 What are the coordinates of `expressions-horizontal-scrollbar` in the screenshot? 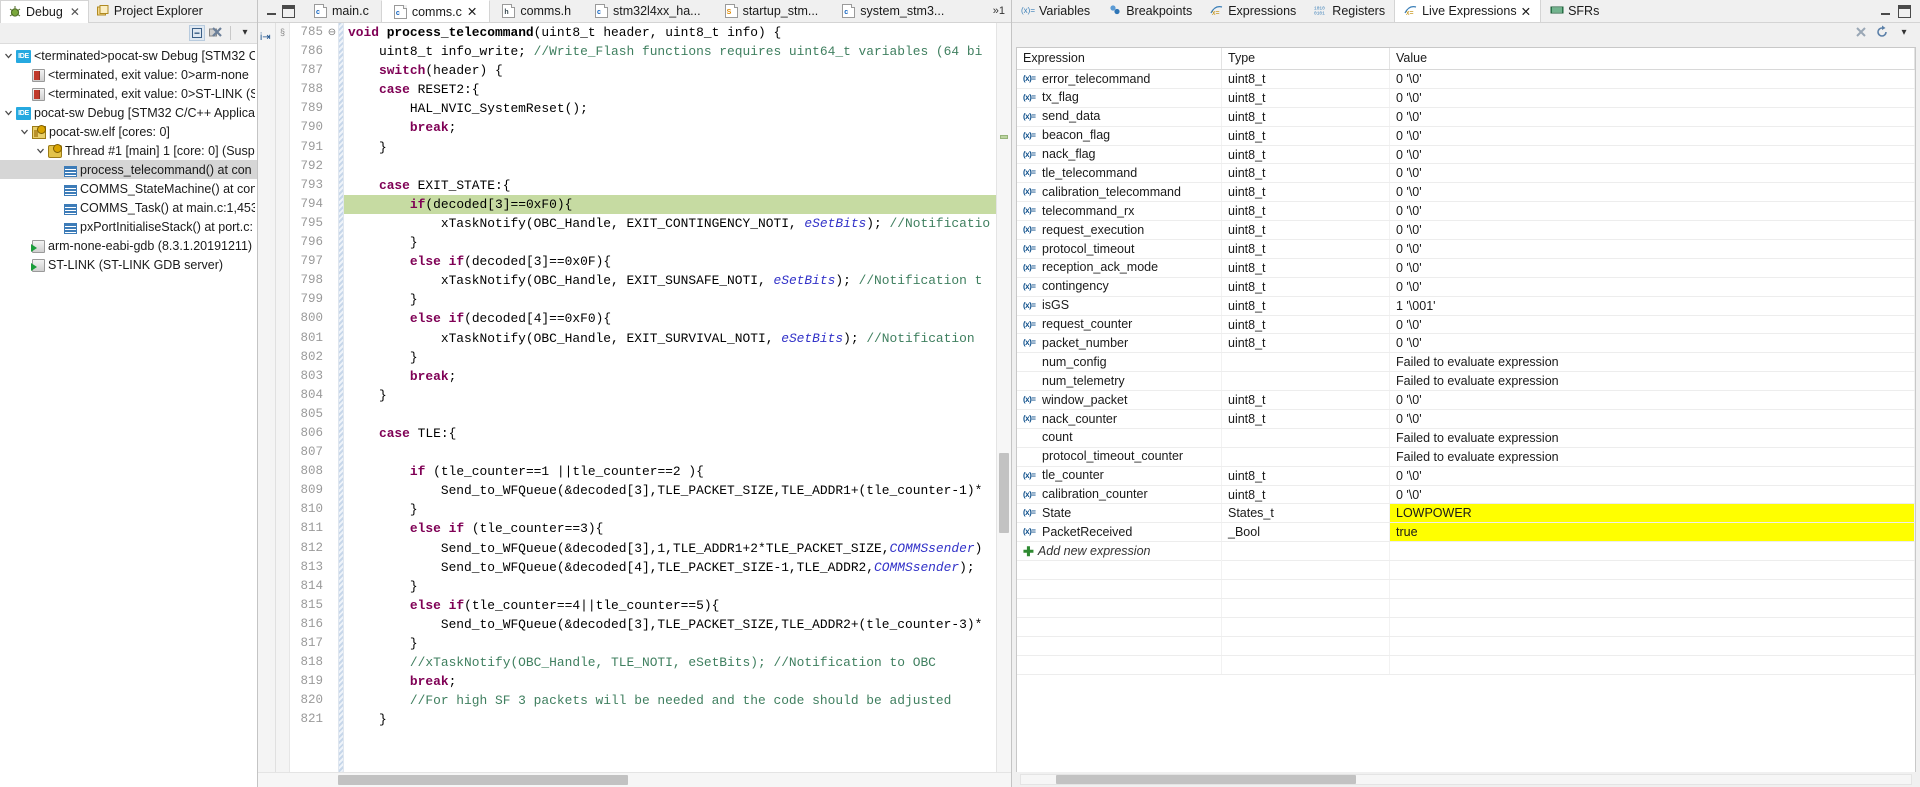 It's located at (1466, 779).